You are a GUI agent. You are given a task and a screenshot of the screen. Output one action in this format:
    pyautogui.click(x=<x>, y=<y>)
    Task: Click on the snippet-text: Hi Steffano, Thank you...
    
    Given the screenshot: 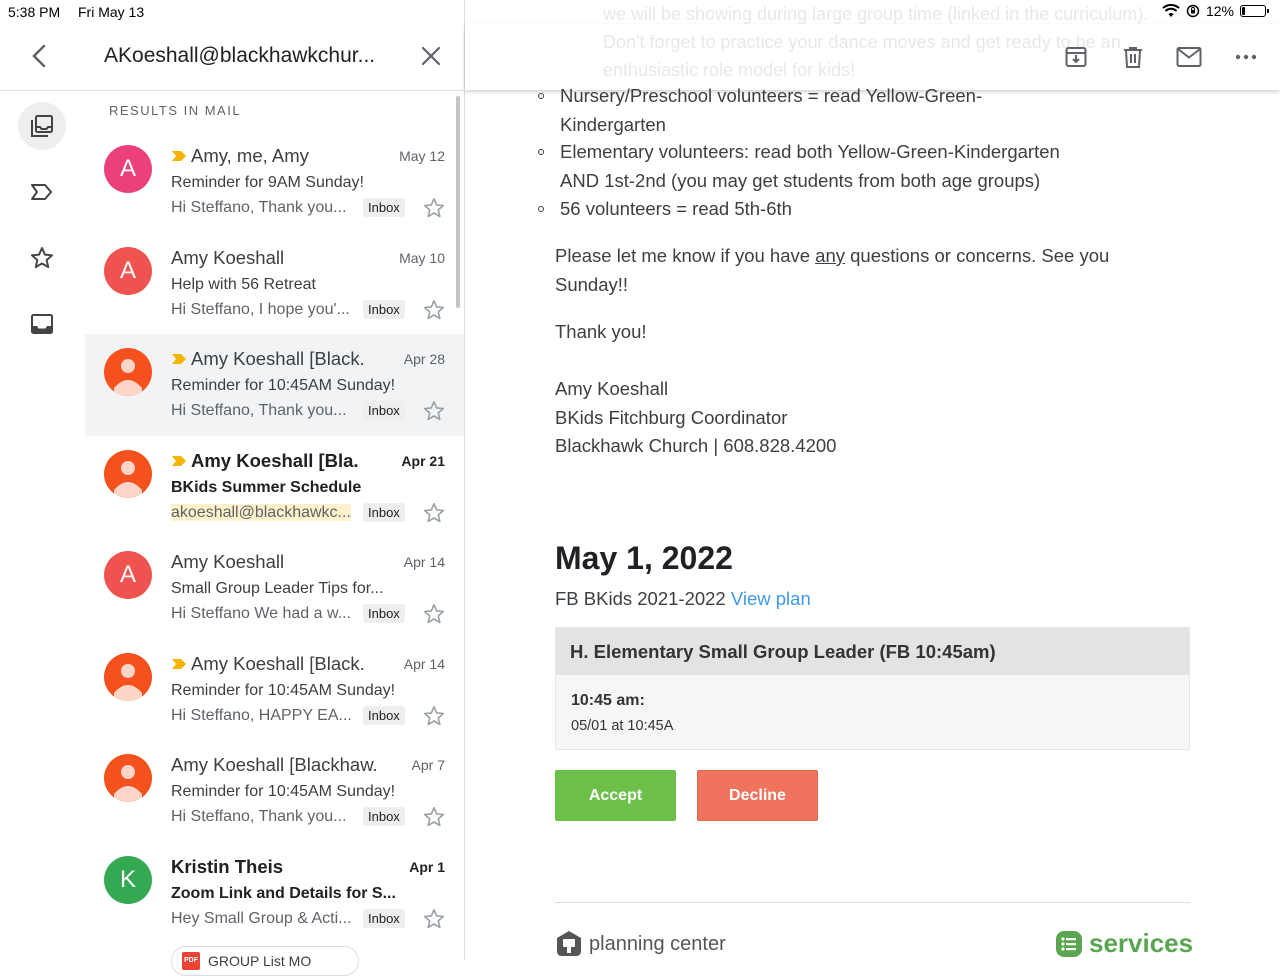 What is the action you would take?
    pyautogui.click(x=259, y=410)
    